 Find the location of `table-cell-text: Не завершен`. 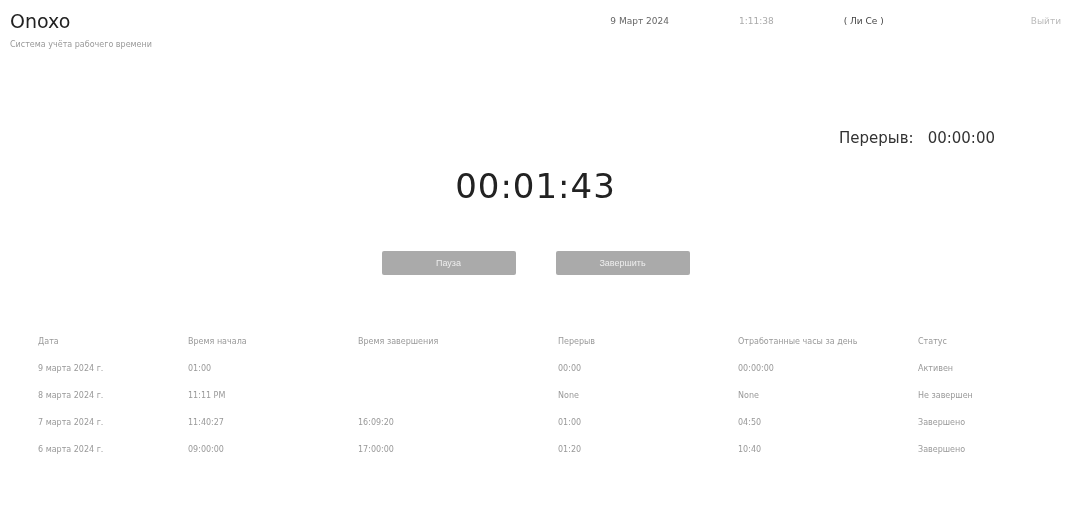

table-cell-text: Не завершен is located at coordinates (946, 396).